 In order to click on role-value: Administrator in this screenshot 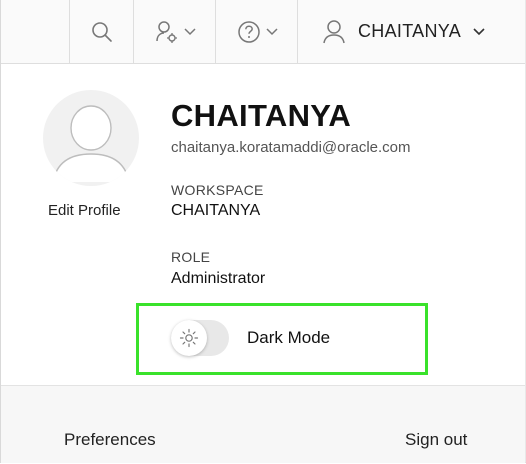, I will do `click(218, 278)`.